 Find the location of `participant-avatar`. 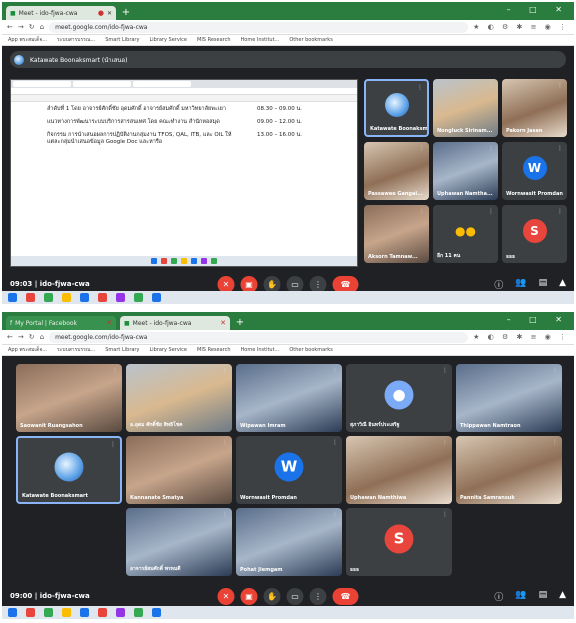

participant-avatar is located at coordinates (69, 466).